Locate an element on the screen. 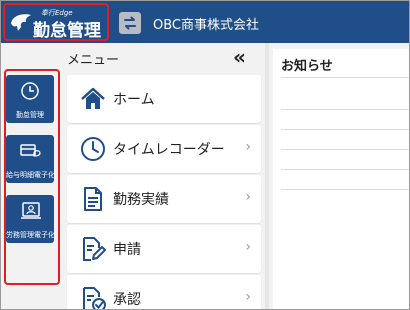 This screenshot has width=410, height=310. switch-company-button is located at coordinates (130, 23).